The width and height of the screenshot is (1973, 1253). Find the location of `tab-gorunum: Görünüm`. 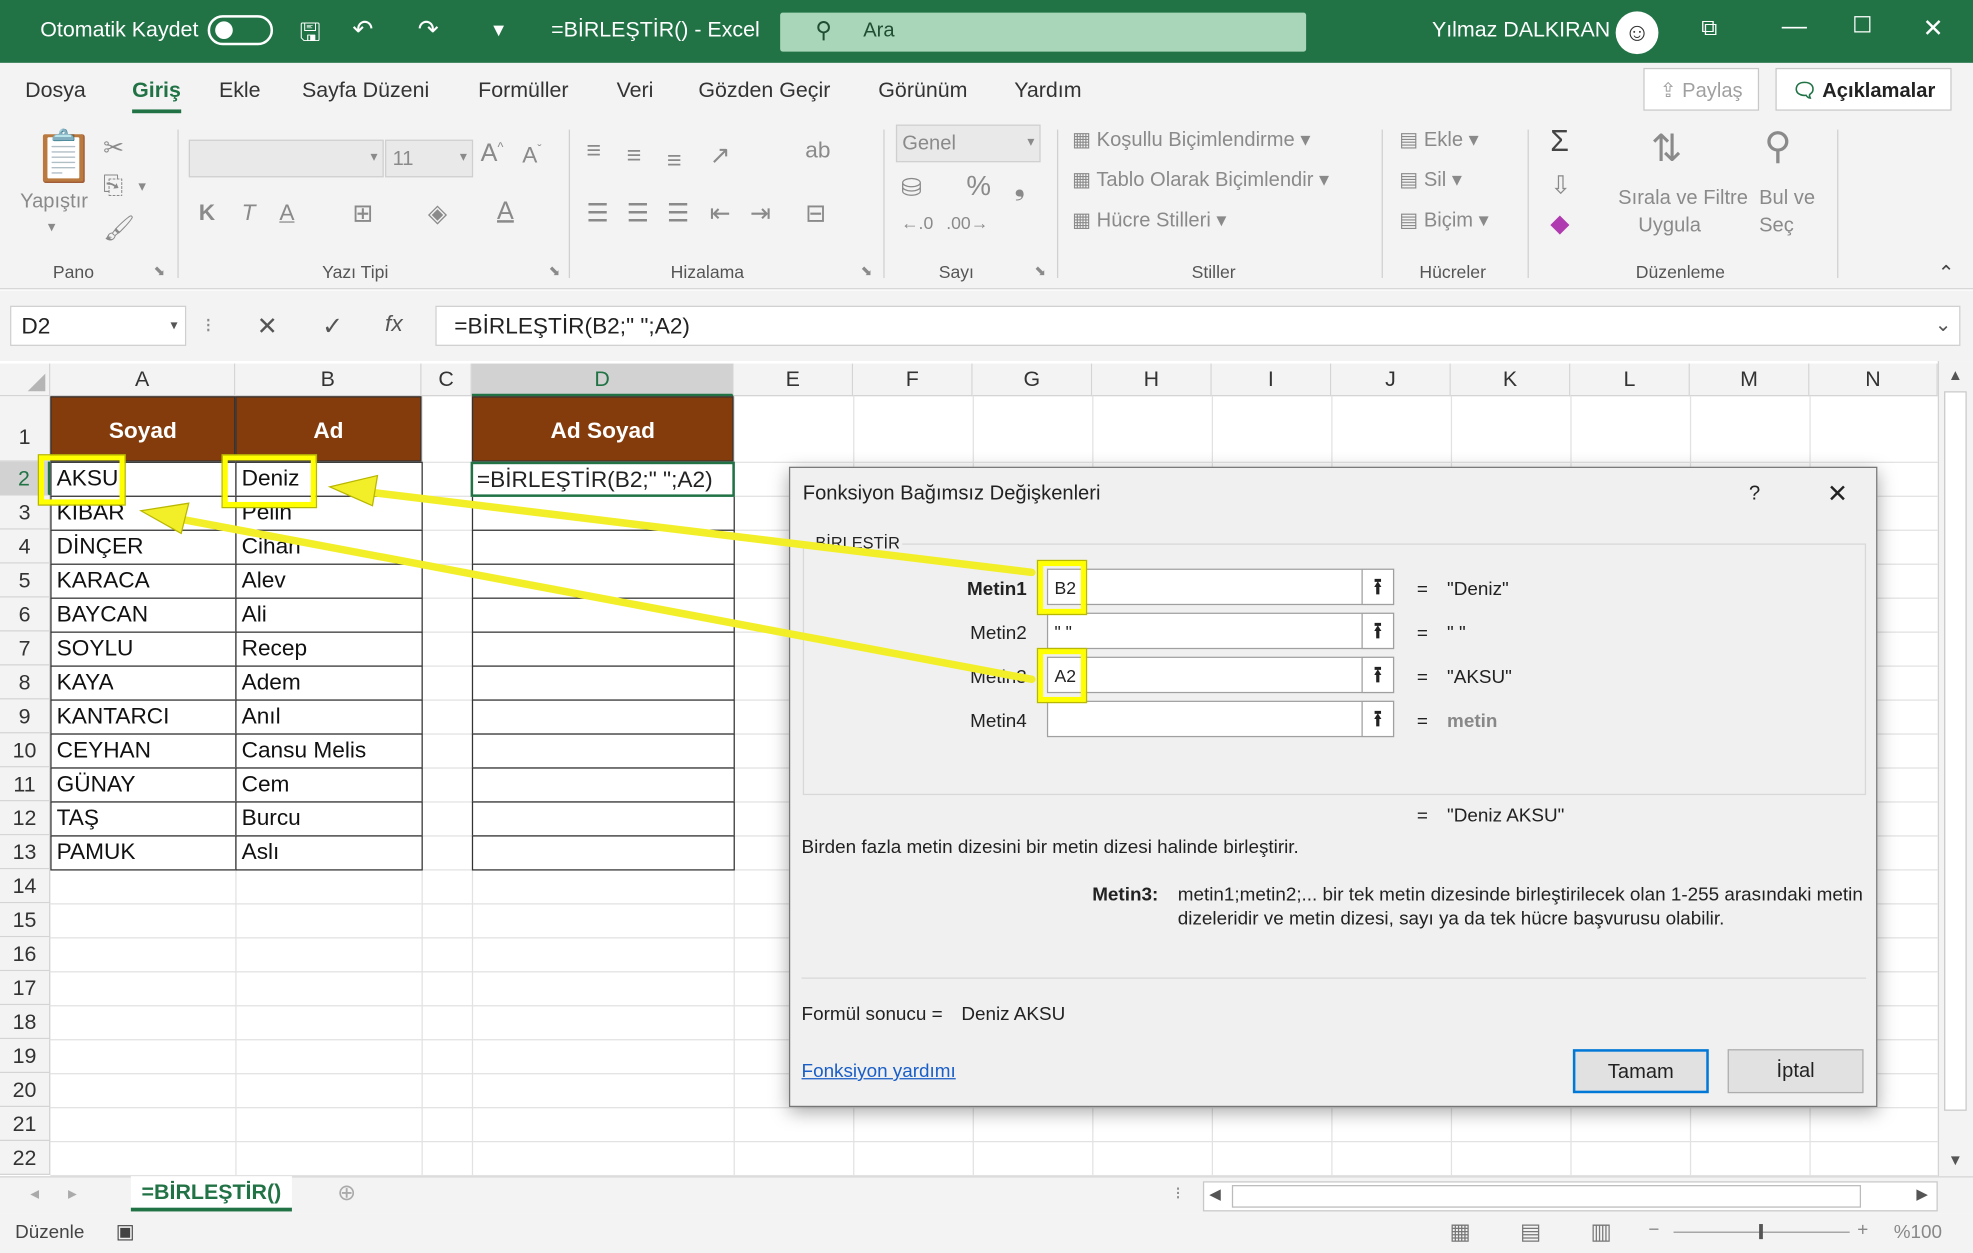

tab-gorunum: Görünüm is located at coordinates (922, 90).